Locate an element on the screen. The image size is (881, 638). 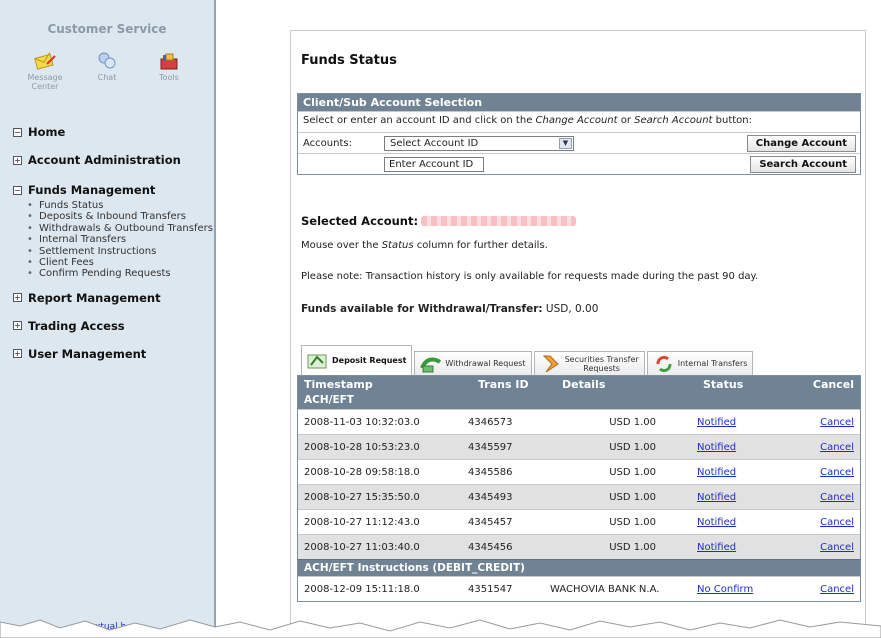
tab-deposit-request: Deposit Request is located at coordinates (357, 360).